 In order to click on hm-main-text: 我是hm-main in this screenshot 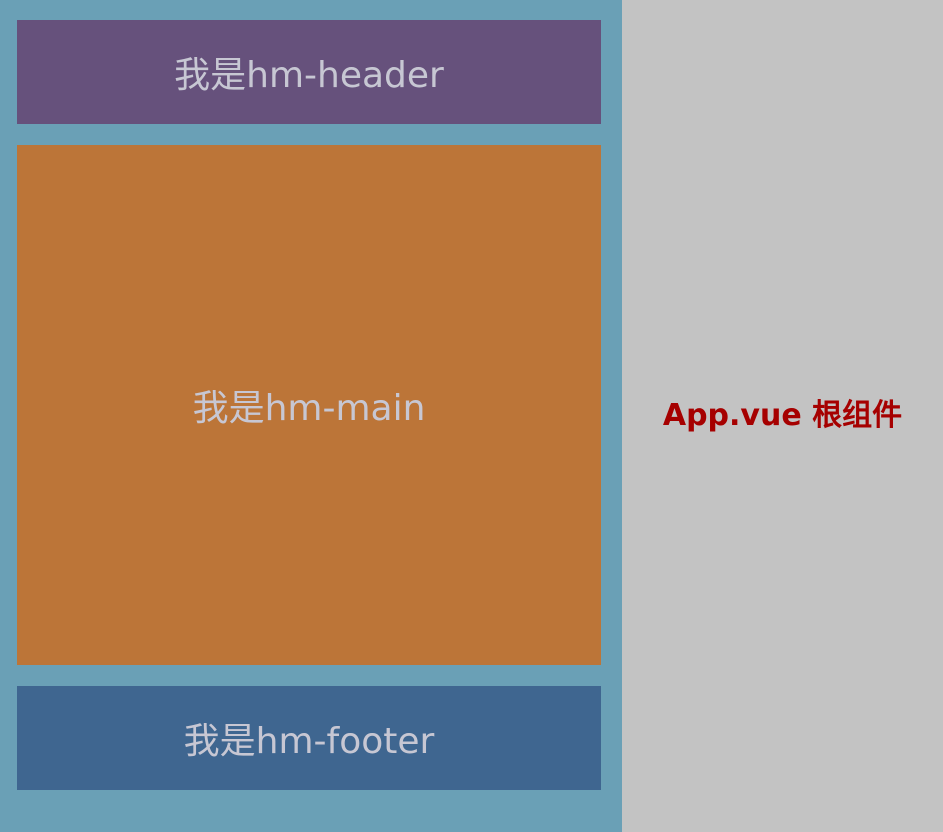, I will do `click(309, 408)`.